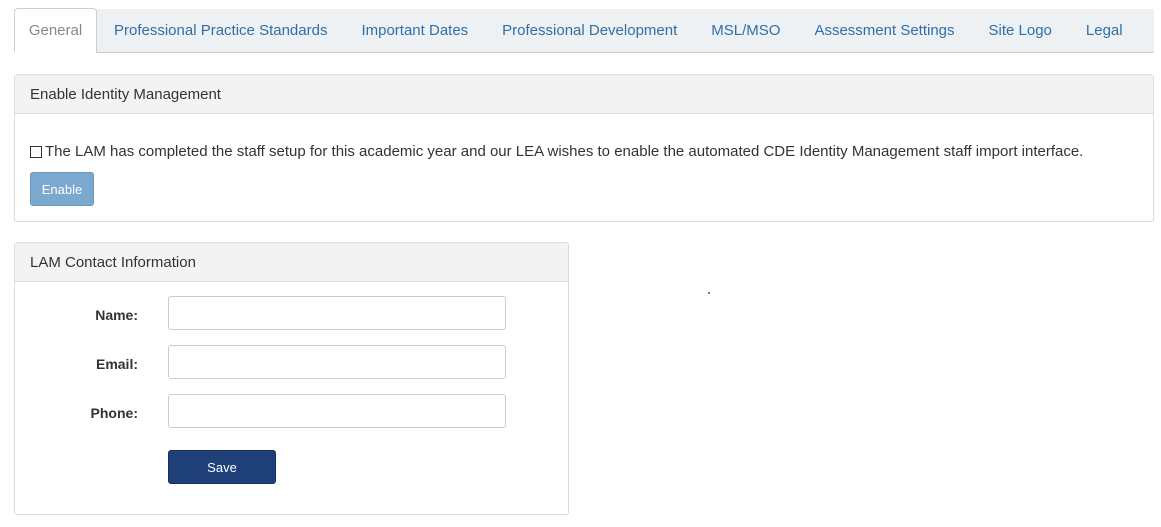 Image resolution: width=1161 pixels, height=527 pixels. Describe the element at coordinates (337, 313) in the screenshot. I see `name-field` at that location.